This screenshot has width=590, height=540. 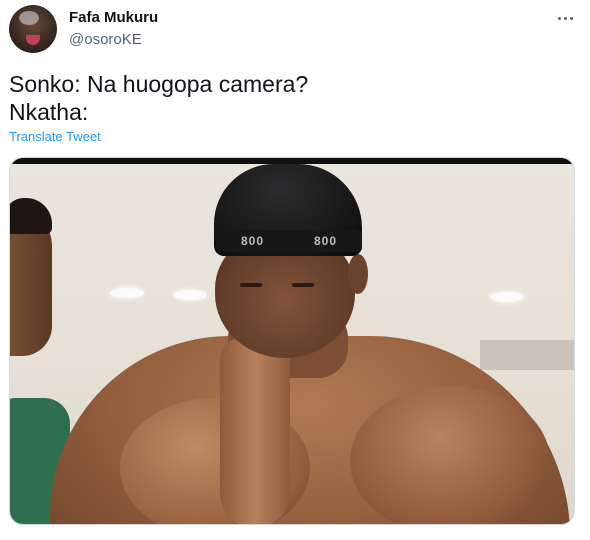 I want to click on subject-stretched-skin, so click(x=255, y=431).